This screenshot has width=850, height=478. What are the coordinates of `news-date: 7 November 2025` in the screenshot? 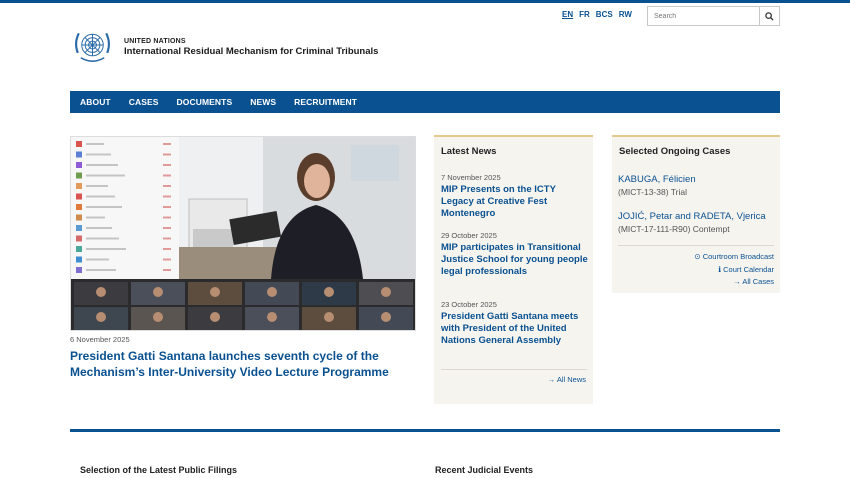 It's located at (471, 177).